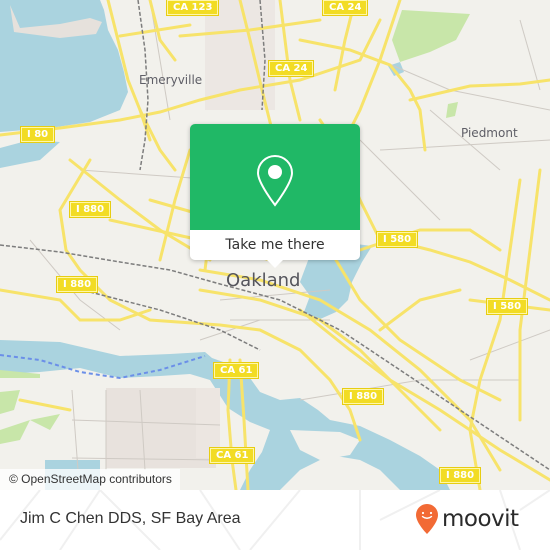 The height and width of the screenshot is (550, 550). I want to click on place-label-oakland: Oakland, so click(263, 280).